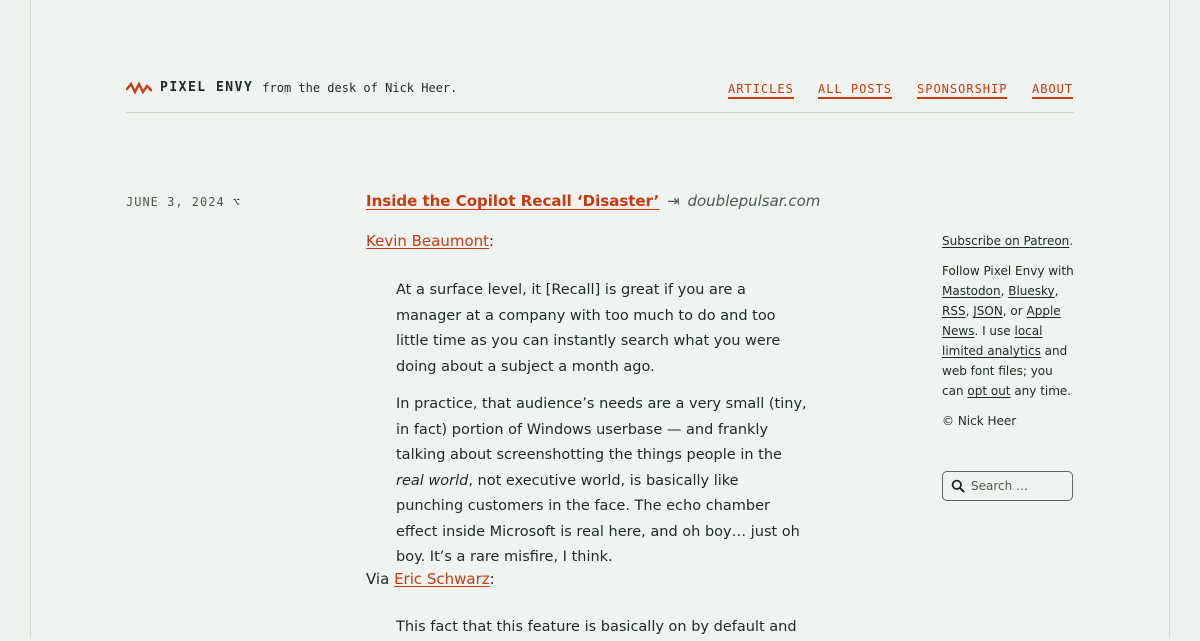  I want to click on author-link: Kevin Beaumont, so click(427, 241).